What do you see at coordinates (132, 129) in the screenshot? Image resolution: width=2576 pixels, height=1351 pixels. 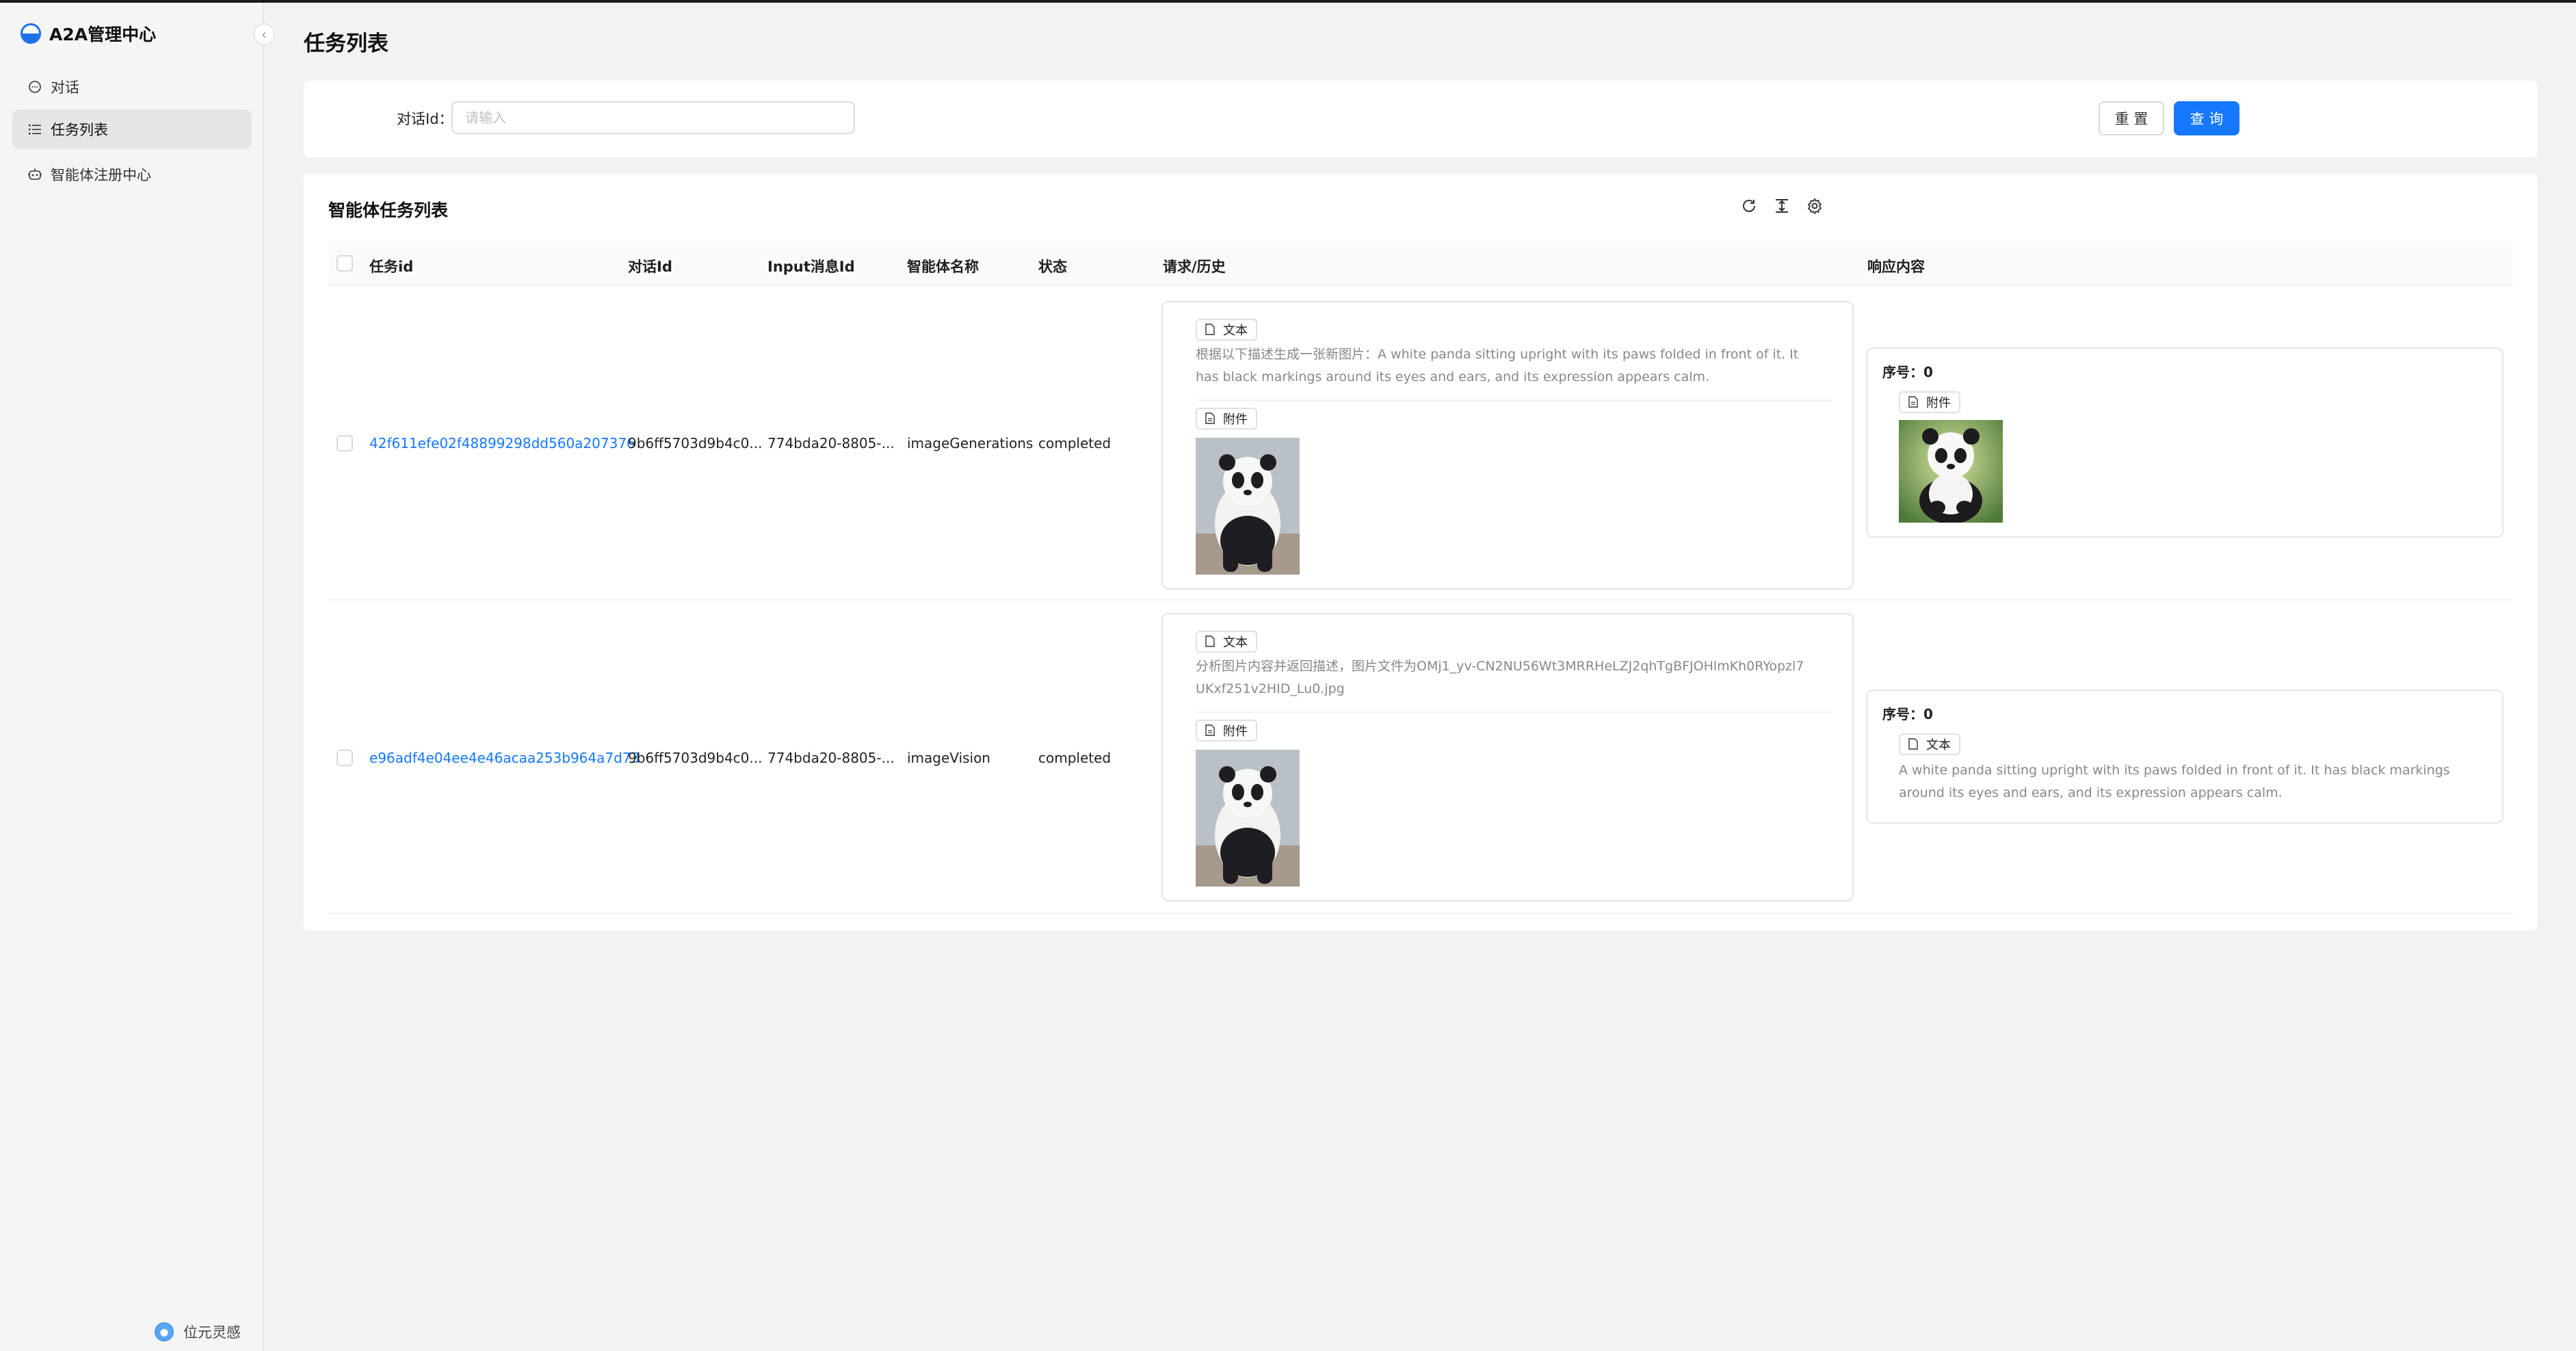 I see `sidebar-item-tasks: 任务列表` at bounding box center [132, 129].